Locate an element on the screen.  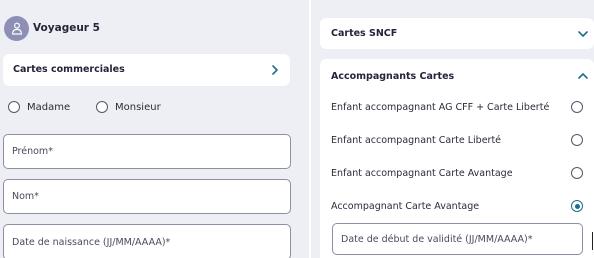
first-name-placeholder: Prénom* is located at coordinates (32, 151).